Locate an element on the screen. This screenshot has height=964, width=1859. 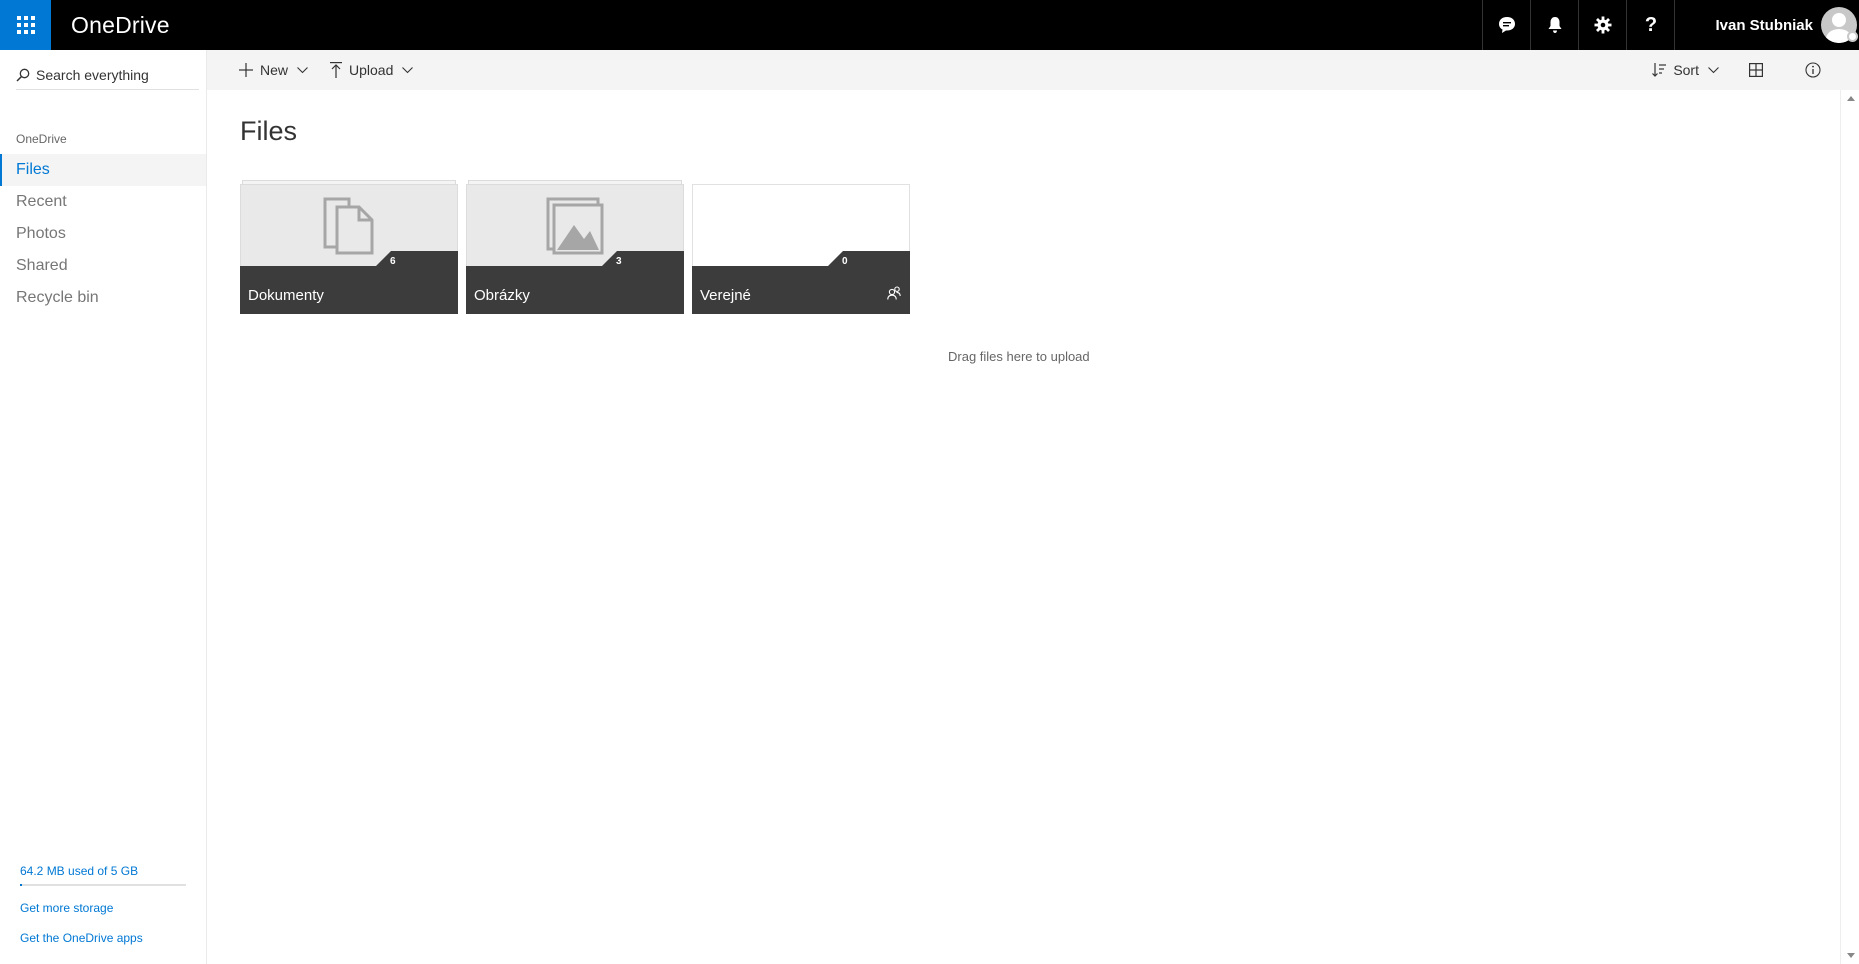
settings-button is located at coordinates (1602, 25).